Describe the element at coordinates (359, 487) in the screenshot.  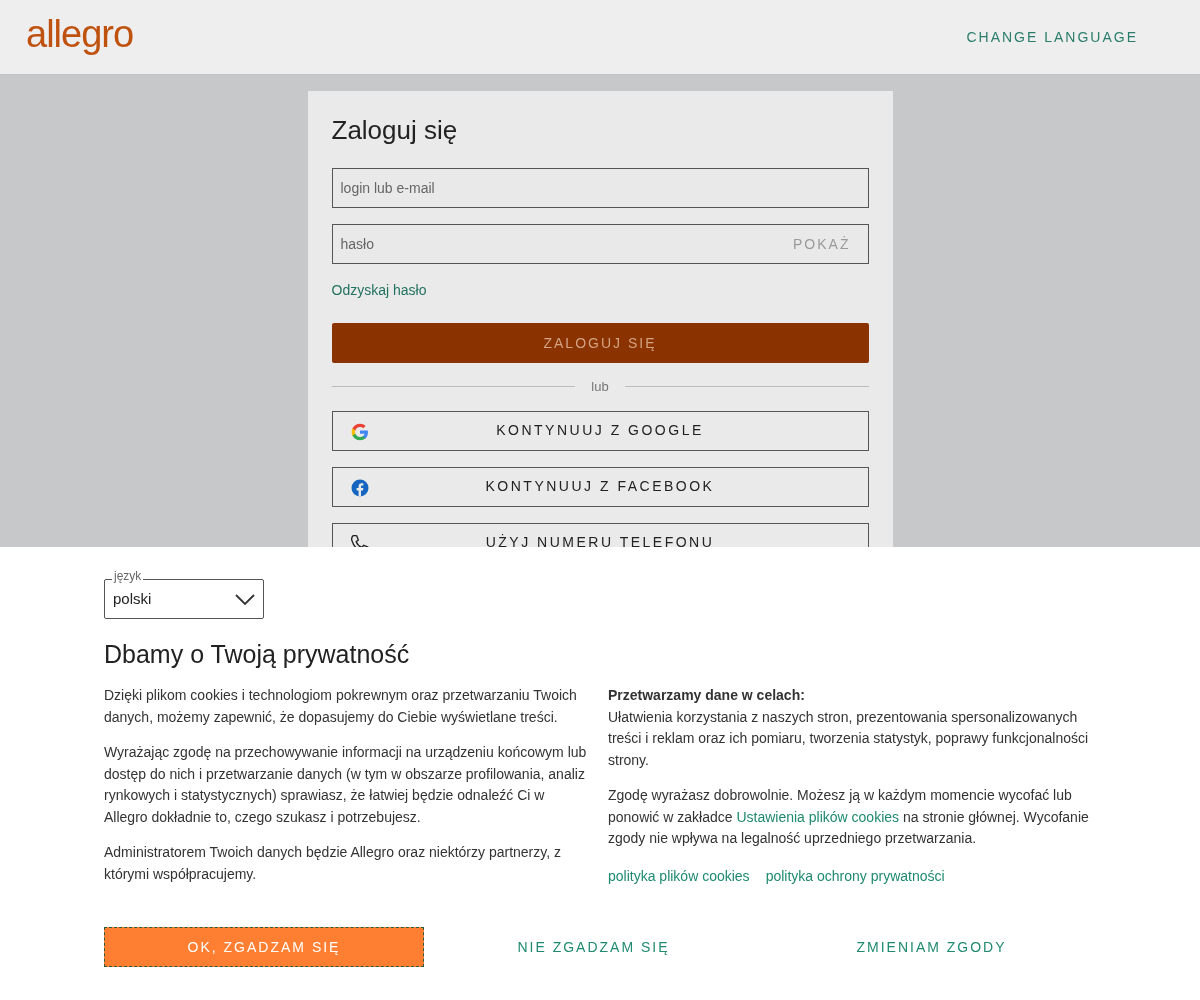
I see `facebook-icon` at that location.